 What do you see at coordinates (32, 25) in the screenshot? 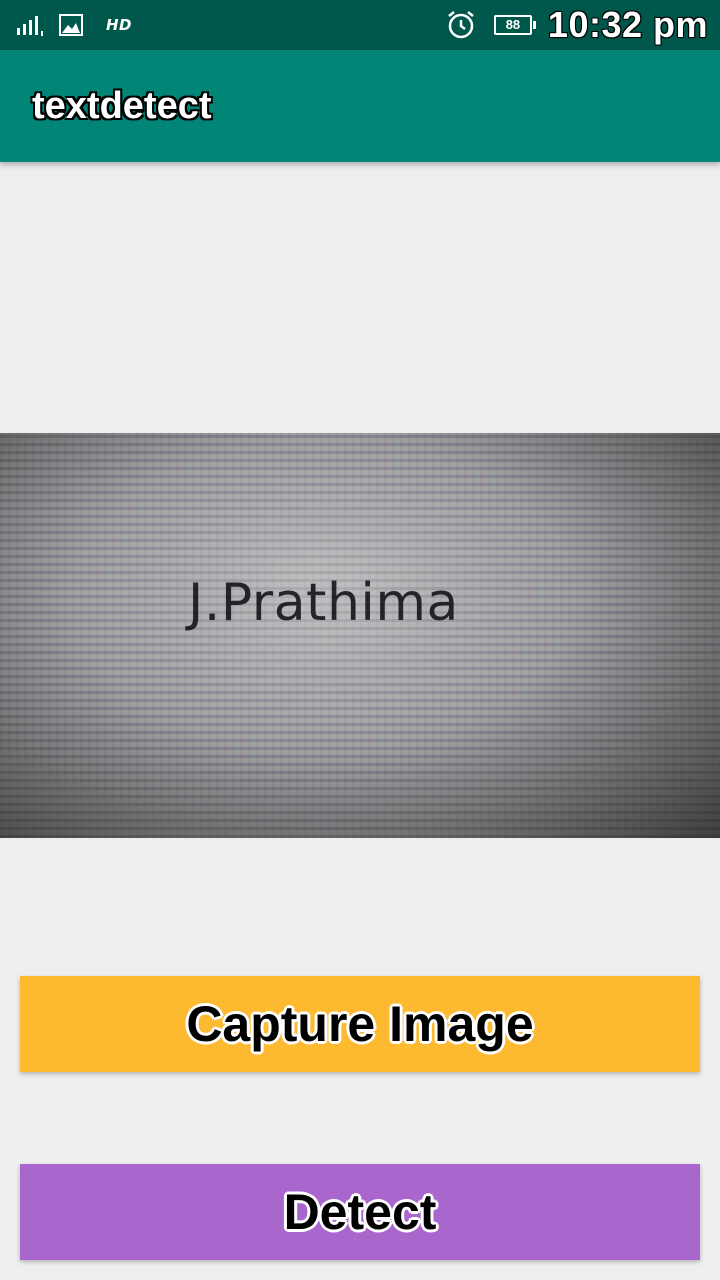
I see `signal-icon` at bounding box center [32, 25].